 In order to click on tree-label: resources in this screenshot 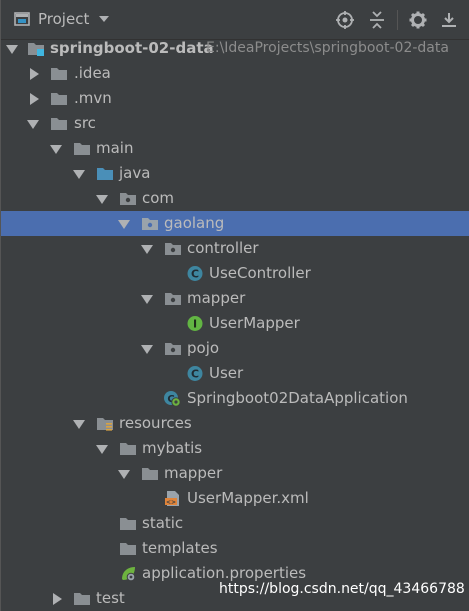, I will do `click(155, 423)`.